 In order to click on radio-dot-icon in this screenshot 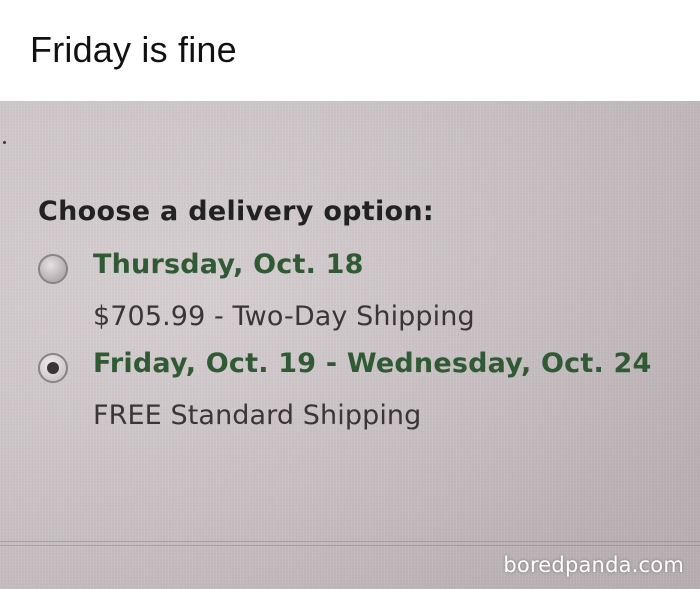, I will do `click(53, 368)`.